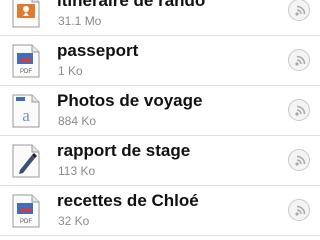  Describe the element at coordinates (130, 100) in the screenshot. I see `file-name: Photos de voyage` at that location.